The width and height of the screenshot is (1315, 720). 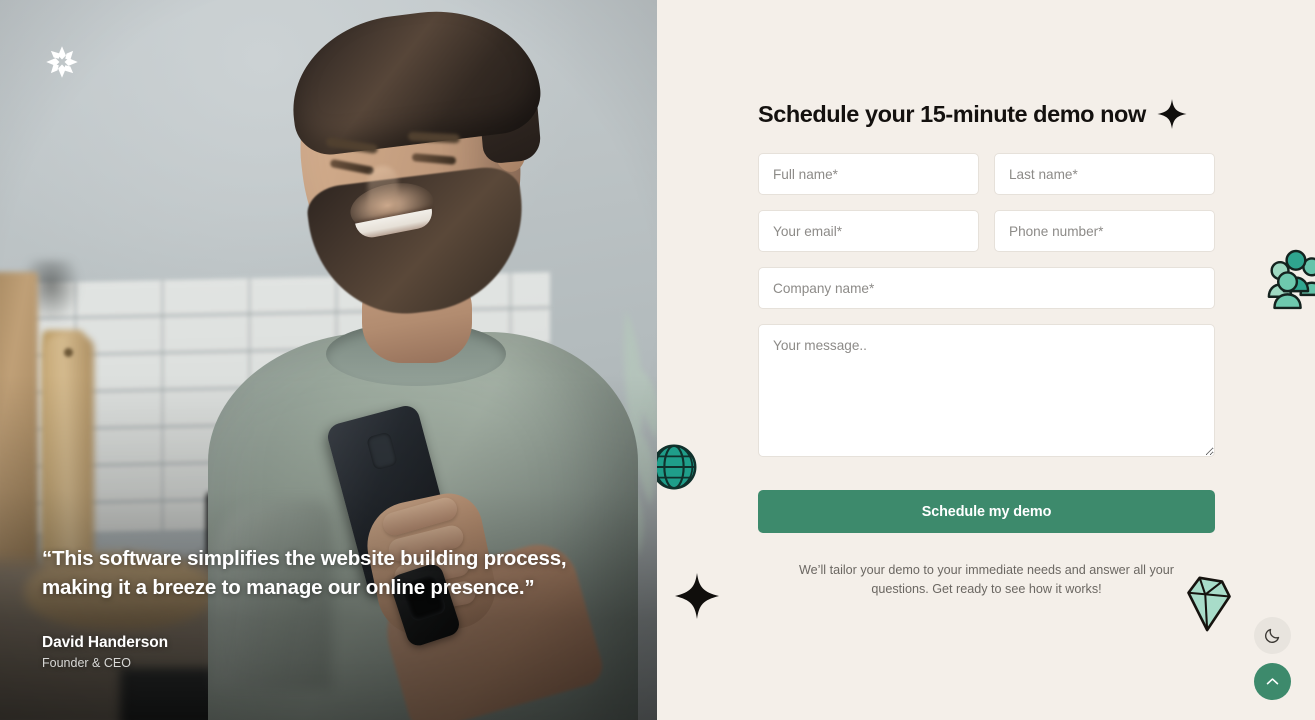 What do you see at coordinates (1291, 279) in the screenshot?
I see `people-group-icon` at bounding box center [1291, 279].